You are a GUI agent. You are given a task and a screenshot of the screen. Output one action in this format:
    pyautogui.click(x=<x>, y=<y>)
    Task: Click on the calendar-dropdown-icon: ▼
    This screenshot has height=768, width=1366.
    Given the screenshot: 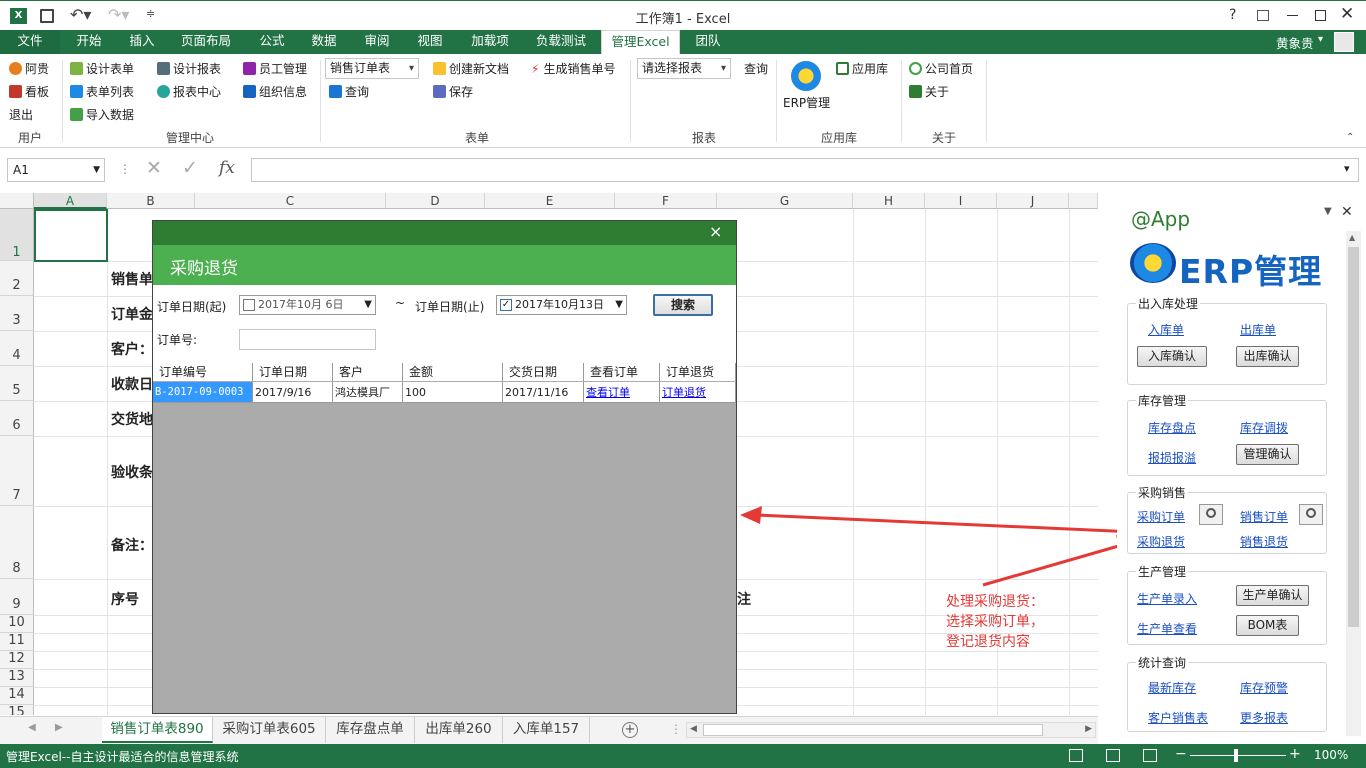 What is the action you would take?
    pyautogui.click(x=368, y=305)
    